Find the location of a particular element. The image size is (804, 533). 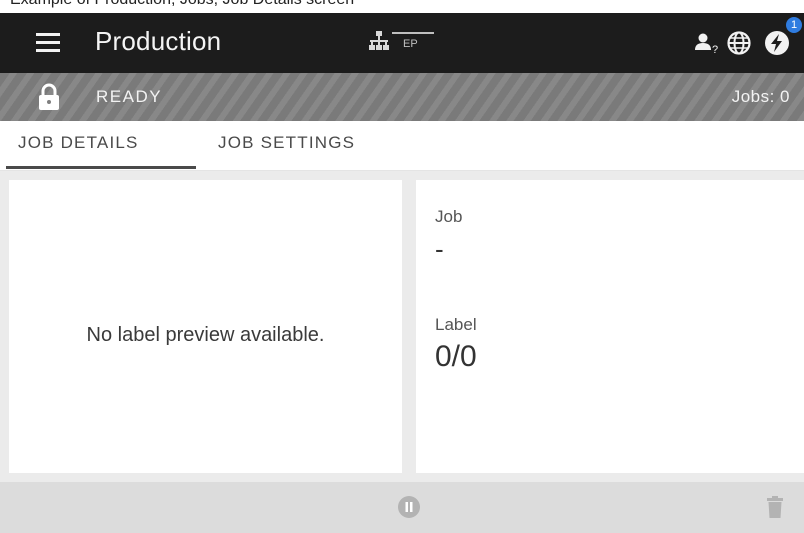

trash-icon is located at coordinates (775, 507).